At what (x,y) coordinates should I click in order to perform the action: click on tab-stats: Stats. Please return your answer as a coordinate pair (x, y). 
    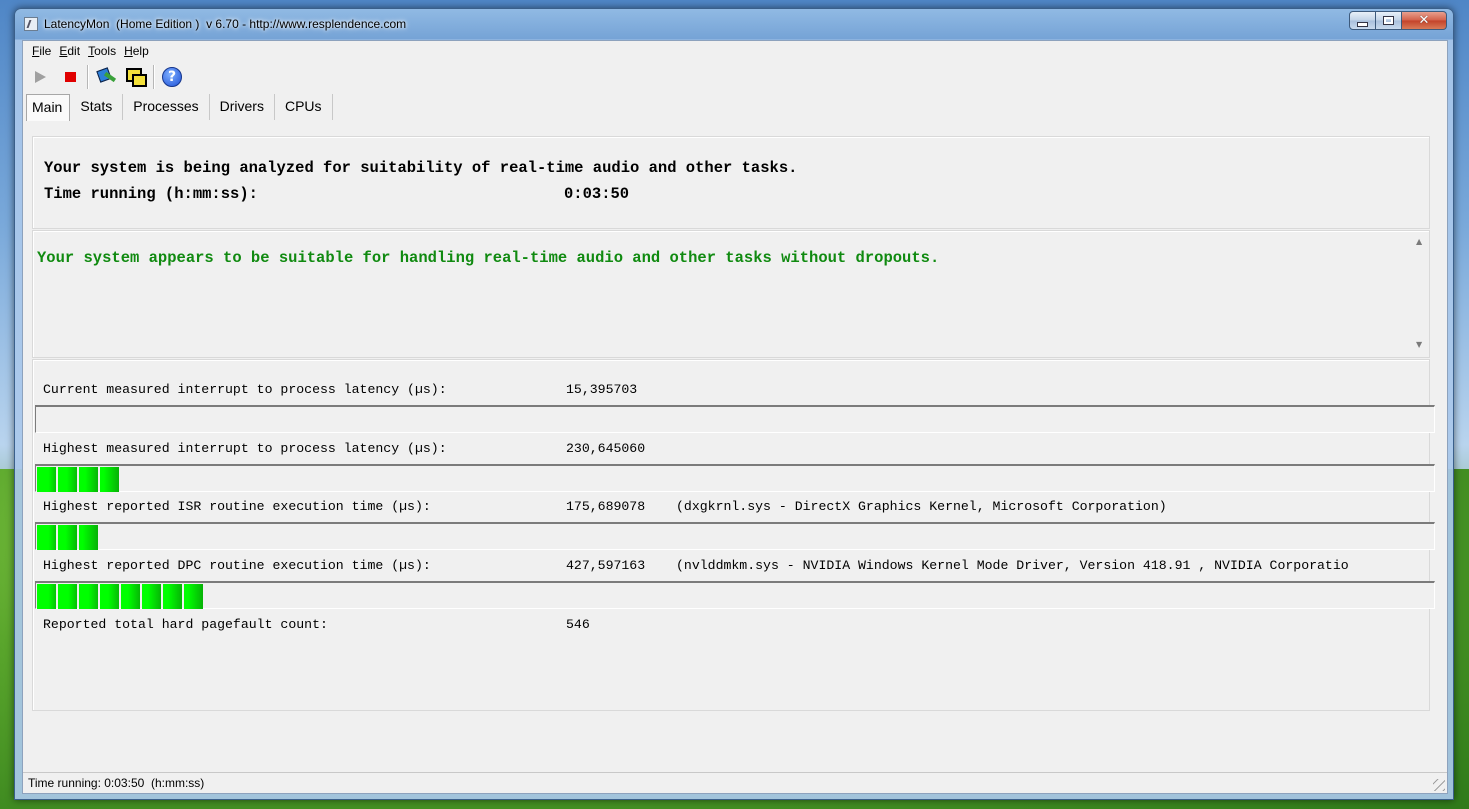
    Looking at the image, I should click on (97, 107).